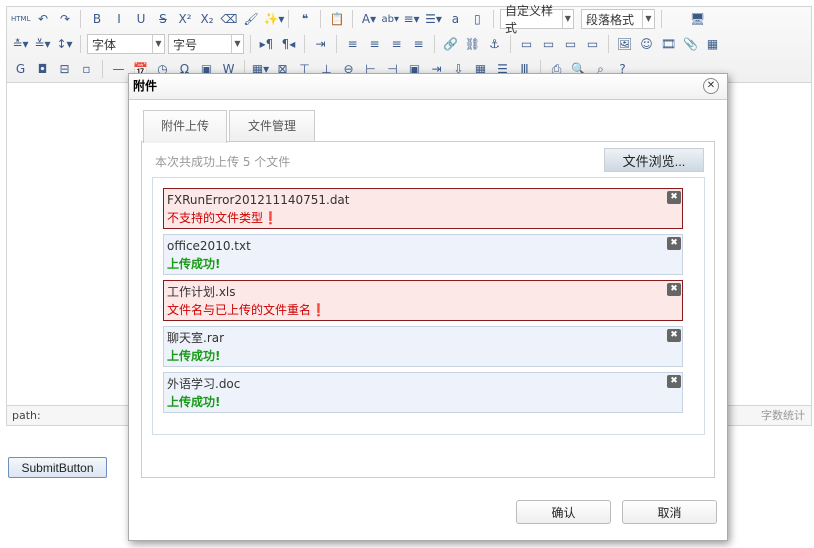 This screenshot has height=548, width=814. Describe the element at coordinates (336, 19) in the screenshot. I see `paste-plain-icon: 📋` at that location.